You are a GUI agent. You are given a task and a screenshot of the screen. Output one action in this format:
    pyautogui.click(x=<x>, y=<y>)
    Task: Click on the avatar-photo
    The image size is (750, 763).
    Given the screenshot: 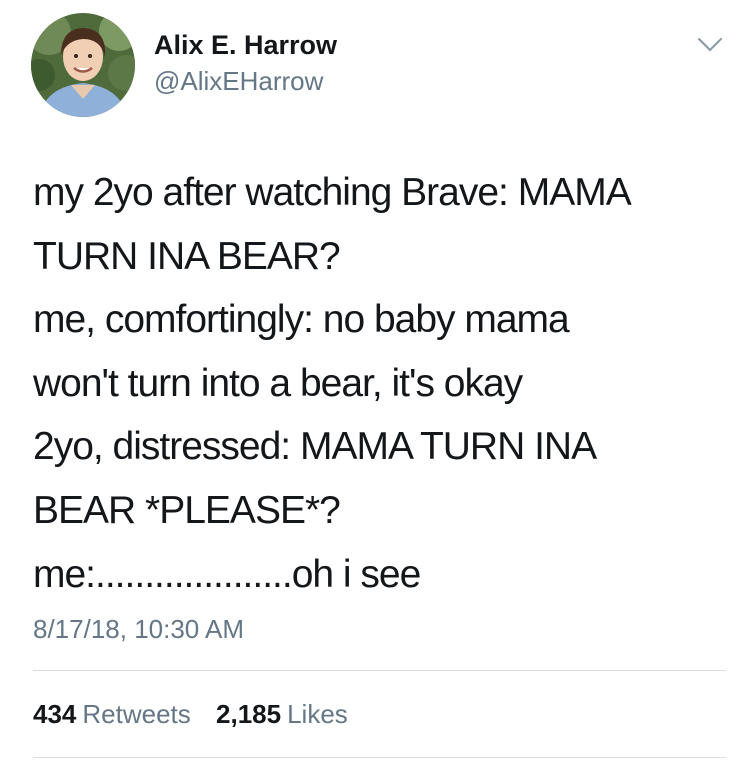 What is the action you would take?
    pyautogui.click(x=83, y=65)
    